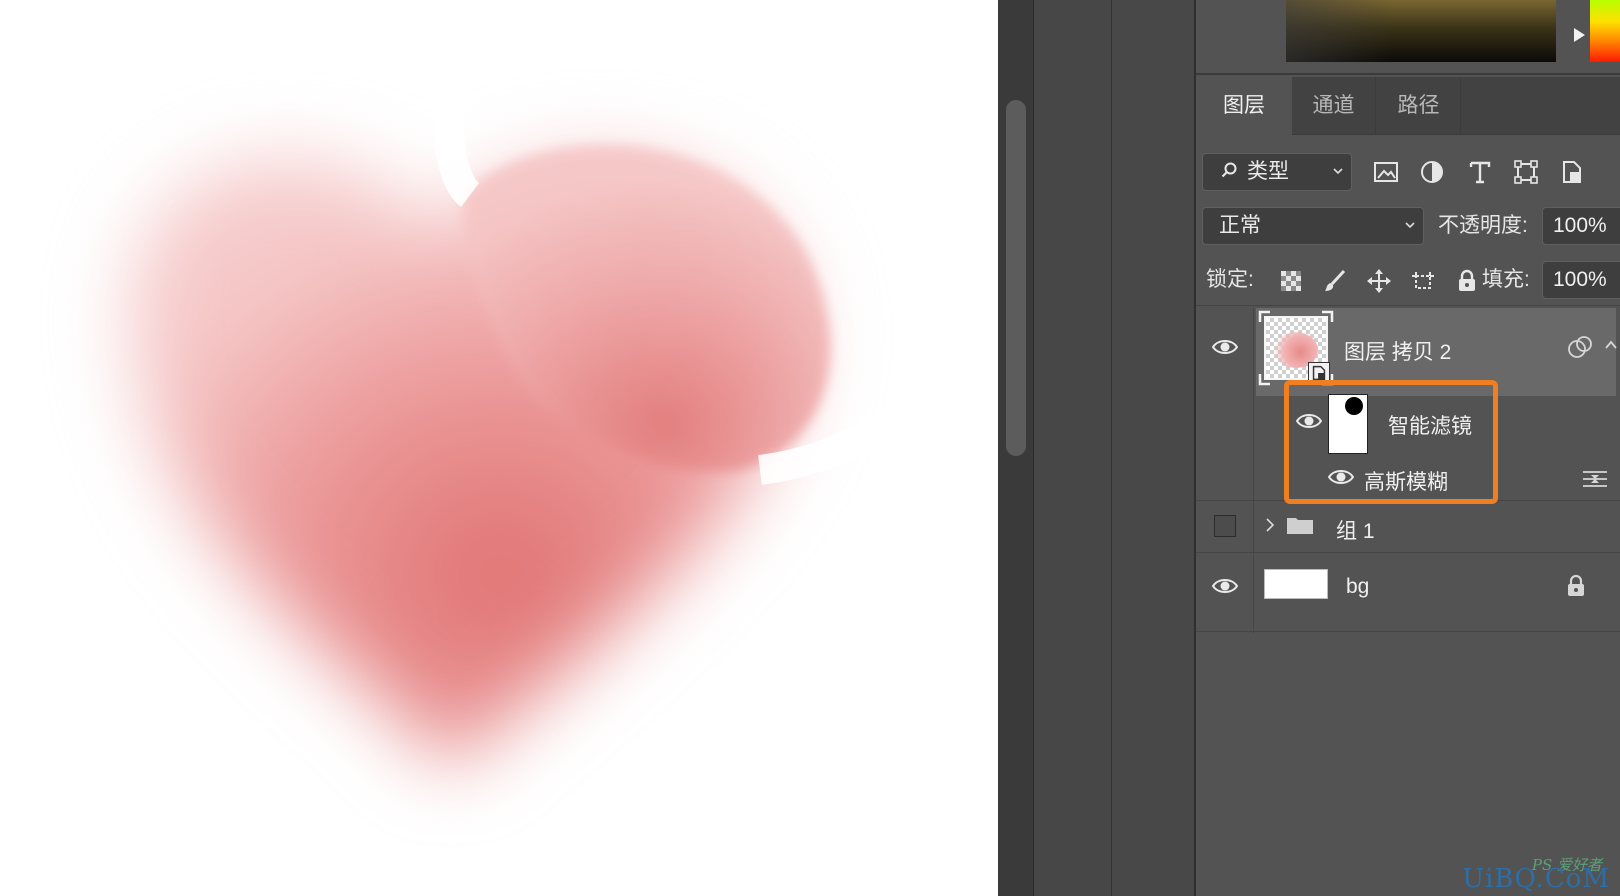 The width and height of the screenshot is (1620, 896). Describe the element at coordinates (1432, 172) in the screenshot. I see `adjustment-filter-icon` at that location.